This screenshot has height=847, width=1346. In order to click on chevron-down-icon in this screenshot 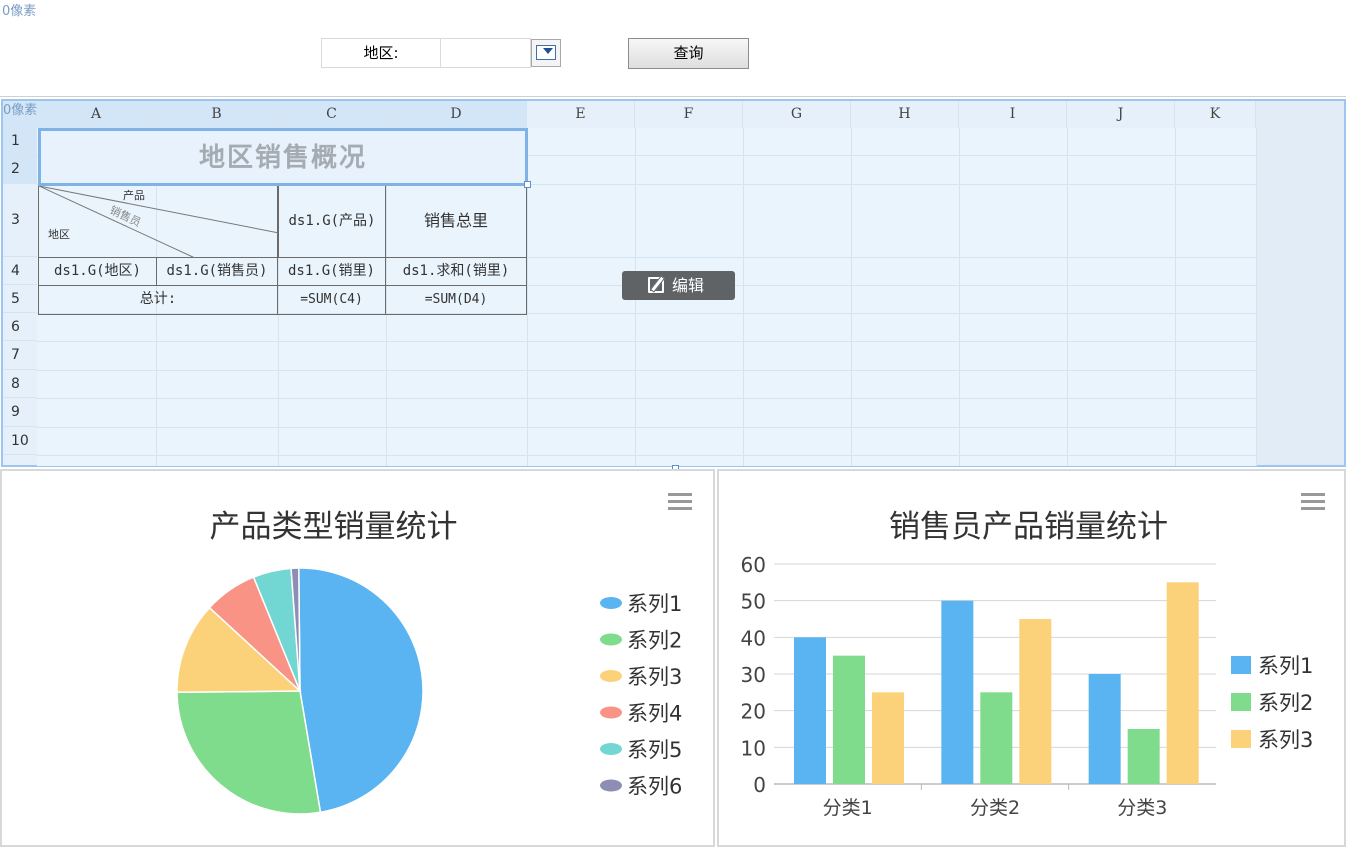, I will do `click(548, 51)`.